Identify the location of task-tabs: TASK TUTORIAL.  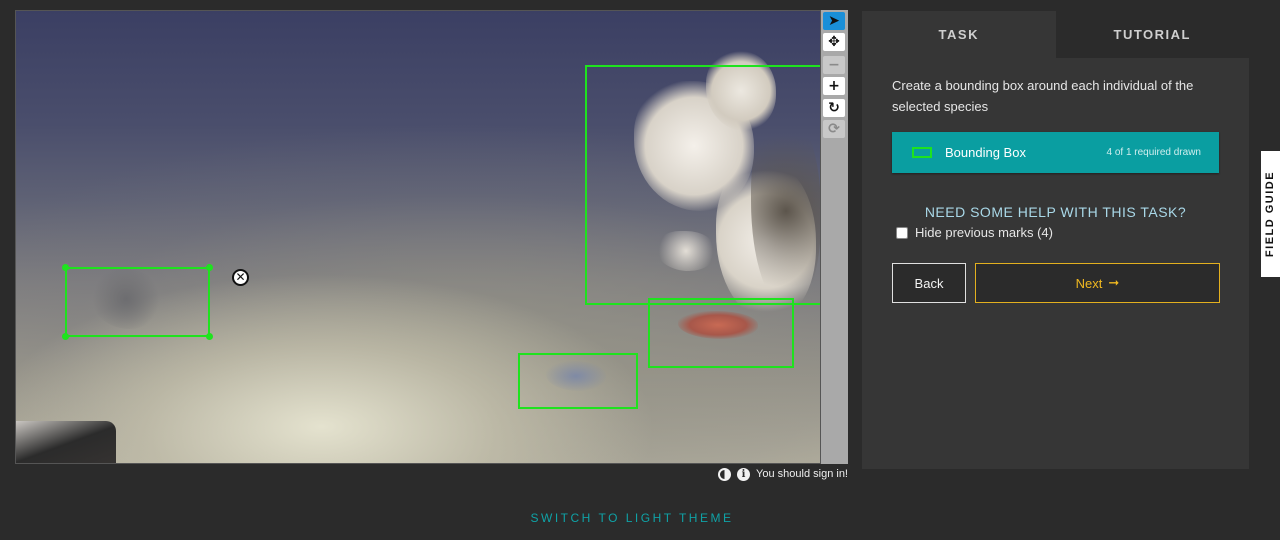
(1055, 34).